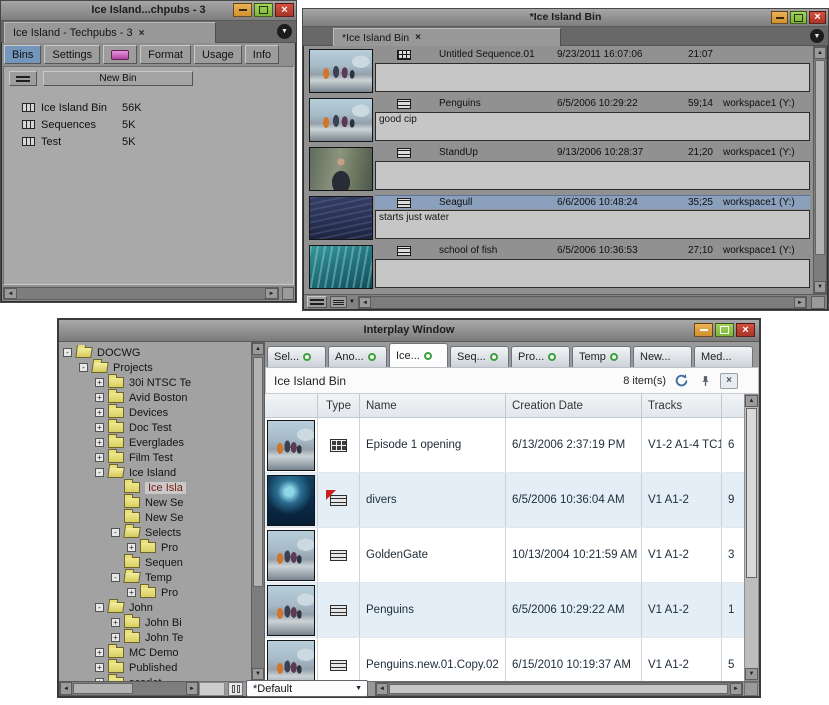  I want to click on bin-tab: Temp, so click(601, 356).